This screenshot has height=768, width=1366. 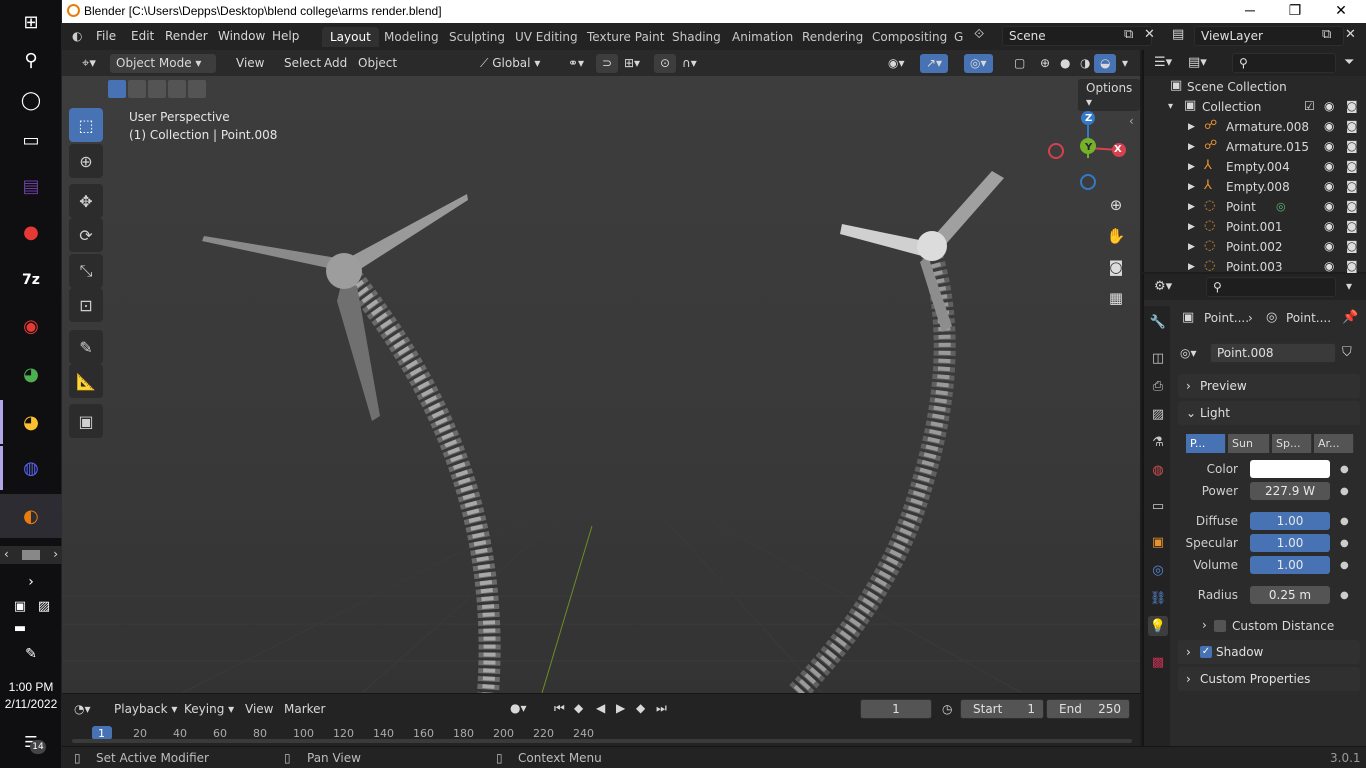 I want to click on volume-field: 1.00, so click(x=1290, y=565).